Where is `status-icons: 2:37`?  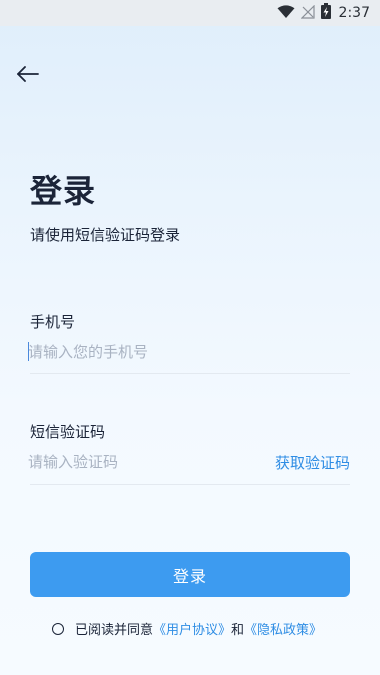
status-icons: 2:37 is located at coordinates (323, 13).